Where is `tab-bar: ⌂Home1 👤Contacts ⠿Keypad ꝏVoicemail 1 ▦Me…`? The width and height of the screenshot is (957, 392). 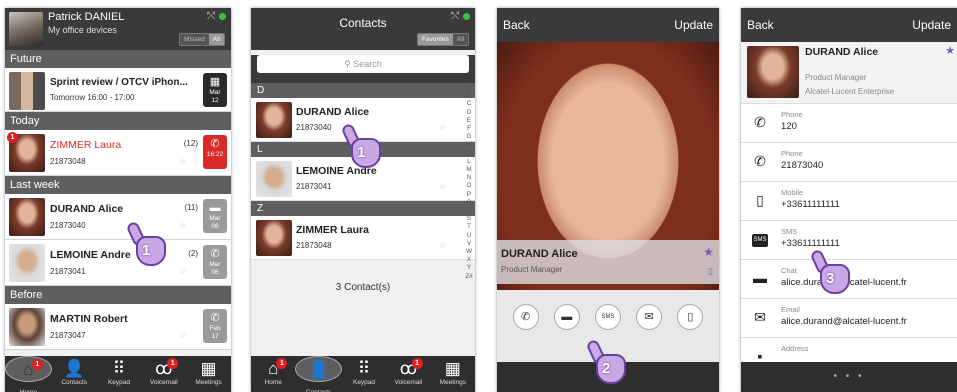
tab-bar: ⌂Home1 👤Contacts ⠿Keypad ꝏVoicemail 1 ▦Me… is located at coordinates (363, 374).